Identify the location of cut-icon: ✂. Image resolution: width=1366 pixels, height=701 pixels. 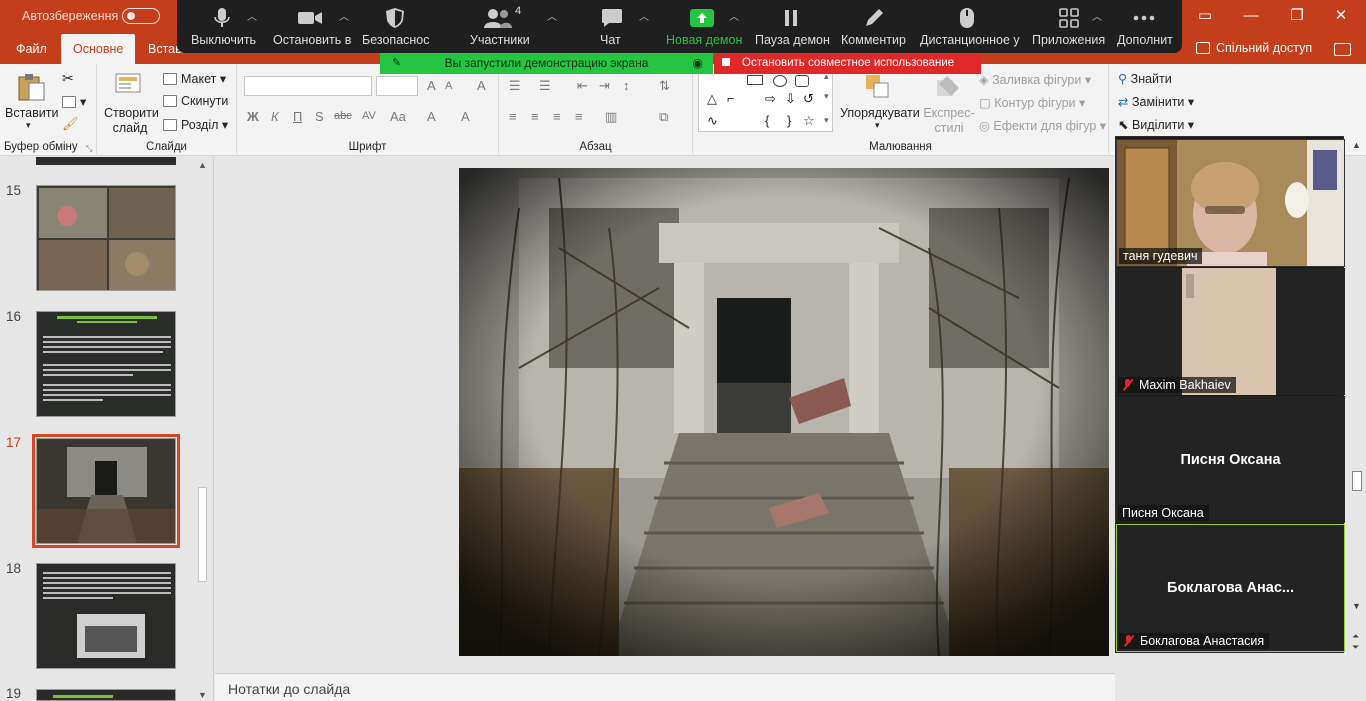
(68, 78).